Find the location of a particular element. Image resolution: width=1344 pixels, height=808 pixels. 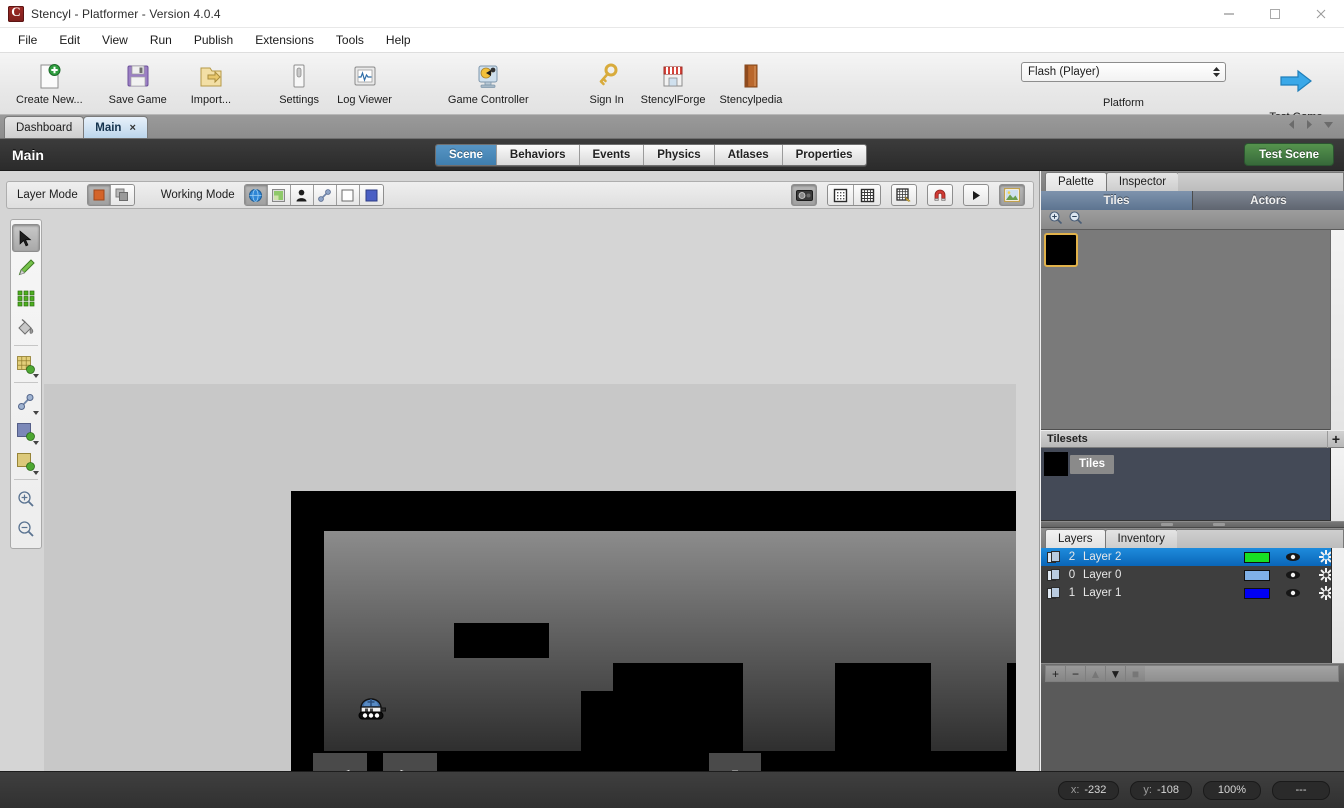

tab-main: Main × is located at coordinates (115, 127).